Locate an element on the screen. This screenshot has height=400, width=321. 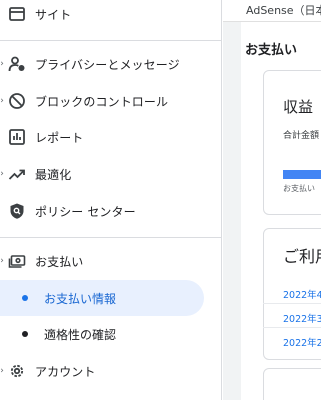
usage-link: 2022年4 is located at coordinates (302, 294).